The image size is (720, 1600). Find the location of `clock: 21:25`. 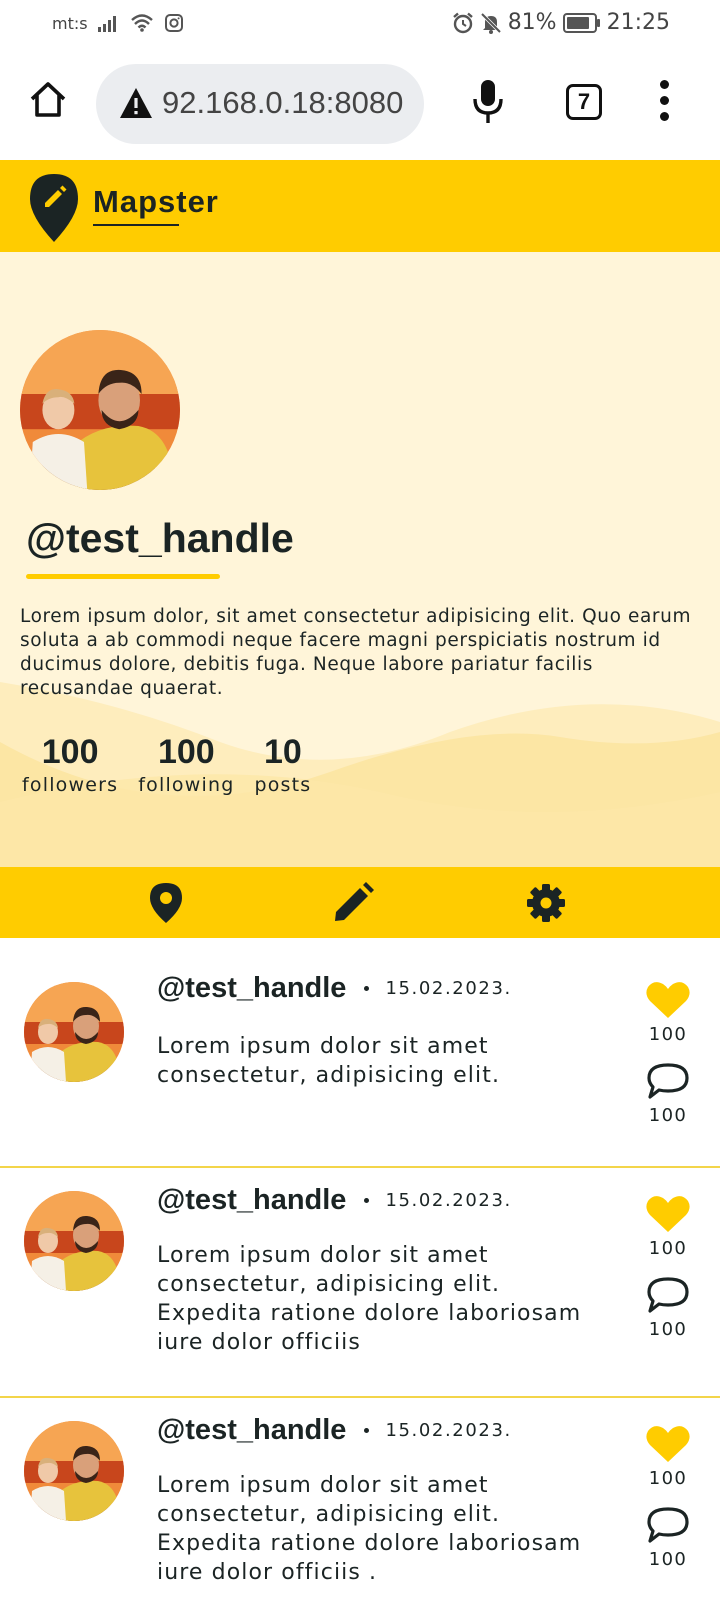

clock: 21:25 is located at coordinates (638, 22).